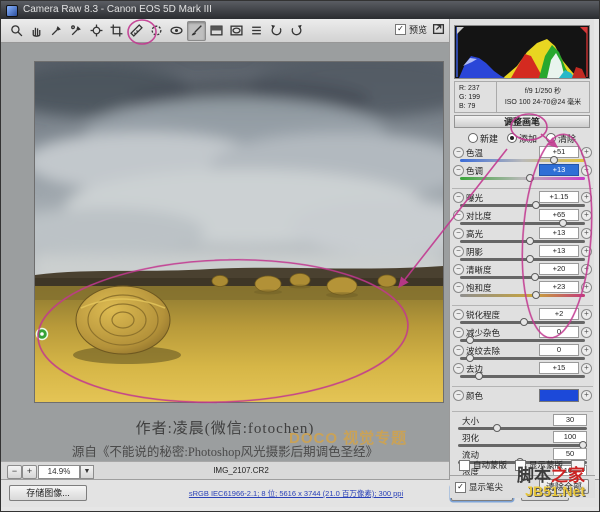  I want to click on decrease-tint-button: −, so click(458, 170).